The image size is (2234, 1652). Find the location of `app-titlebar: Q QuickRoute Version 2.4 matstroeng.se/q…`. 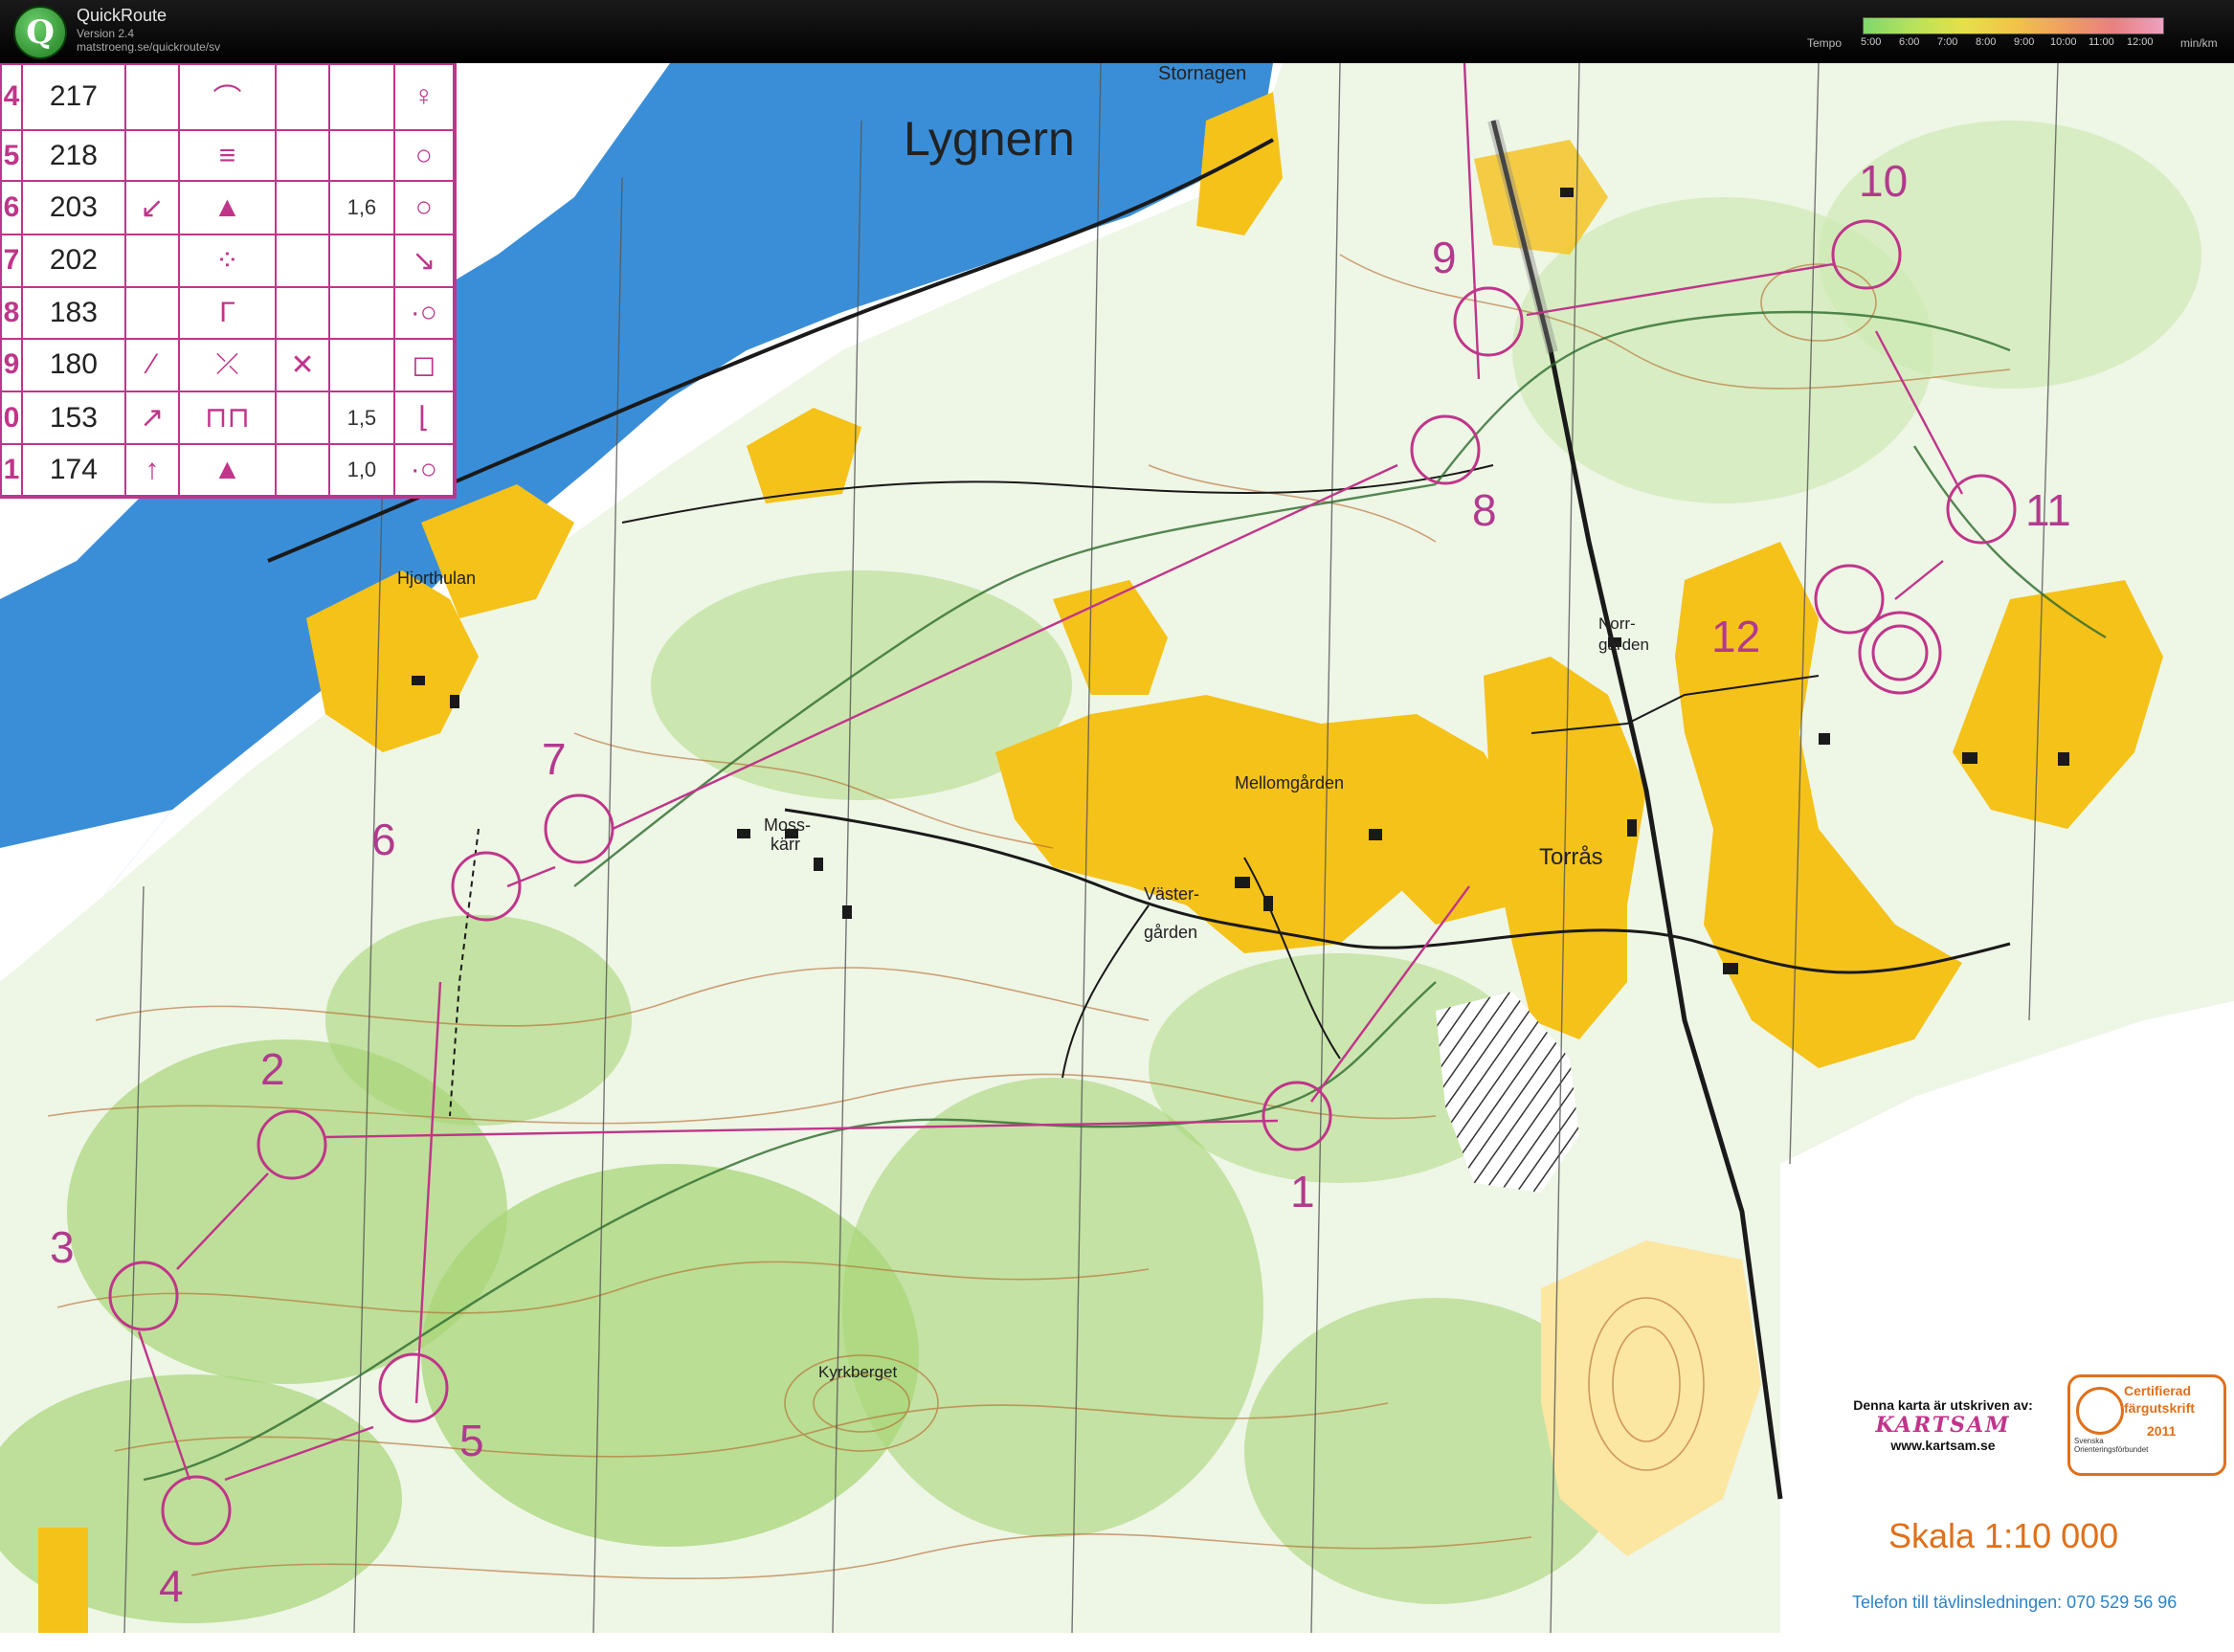

app-titlebar: Q QuickRoute Version 2.4 matstroeng.se/q… is located at coordinates (1117, 31).